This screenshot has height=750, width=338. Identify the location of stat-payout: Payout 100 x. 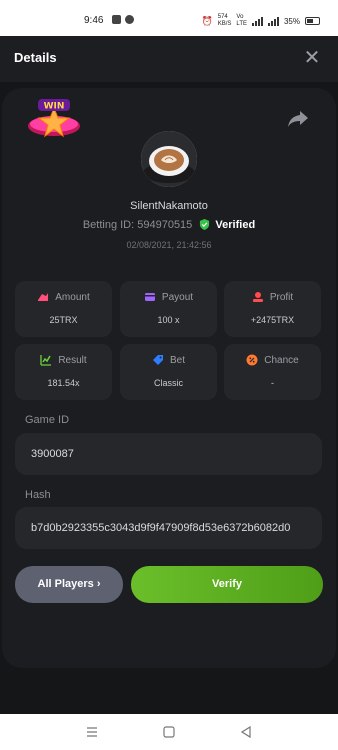
(168, 309).